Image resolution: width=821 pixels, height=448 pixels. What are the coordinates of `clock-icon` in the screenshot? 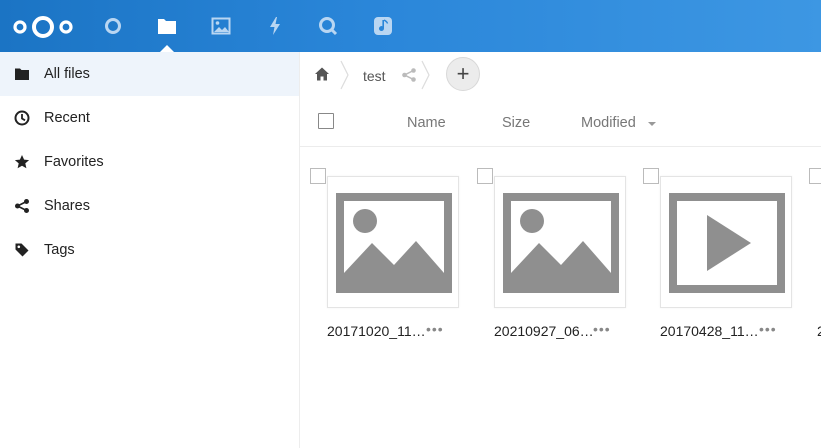 It's located at (22, 118).